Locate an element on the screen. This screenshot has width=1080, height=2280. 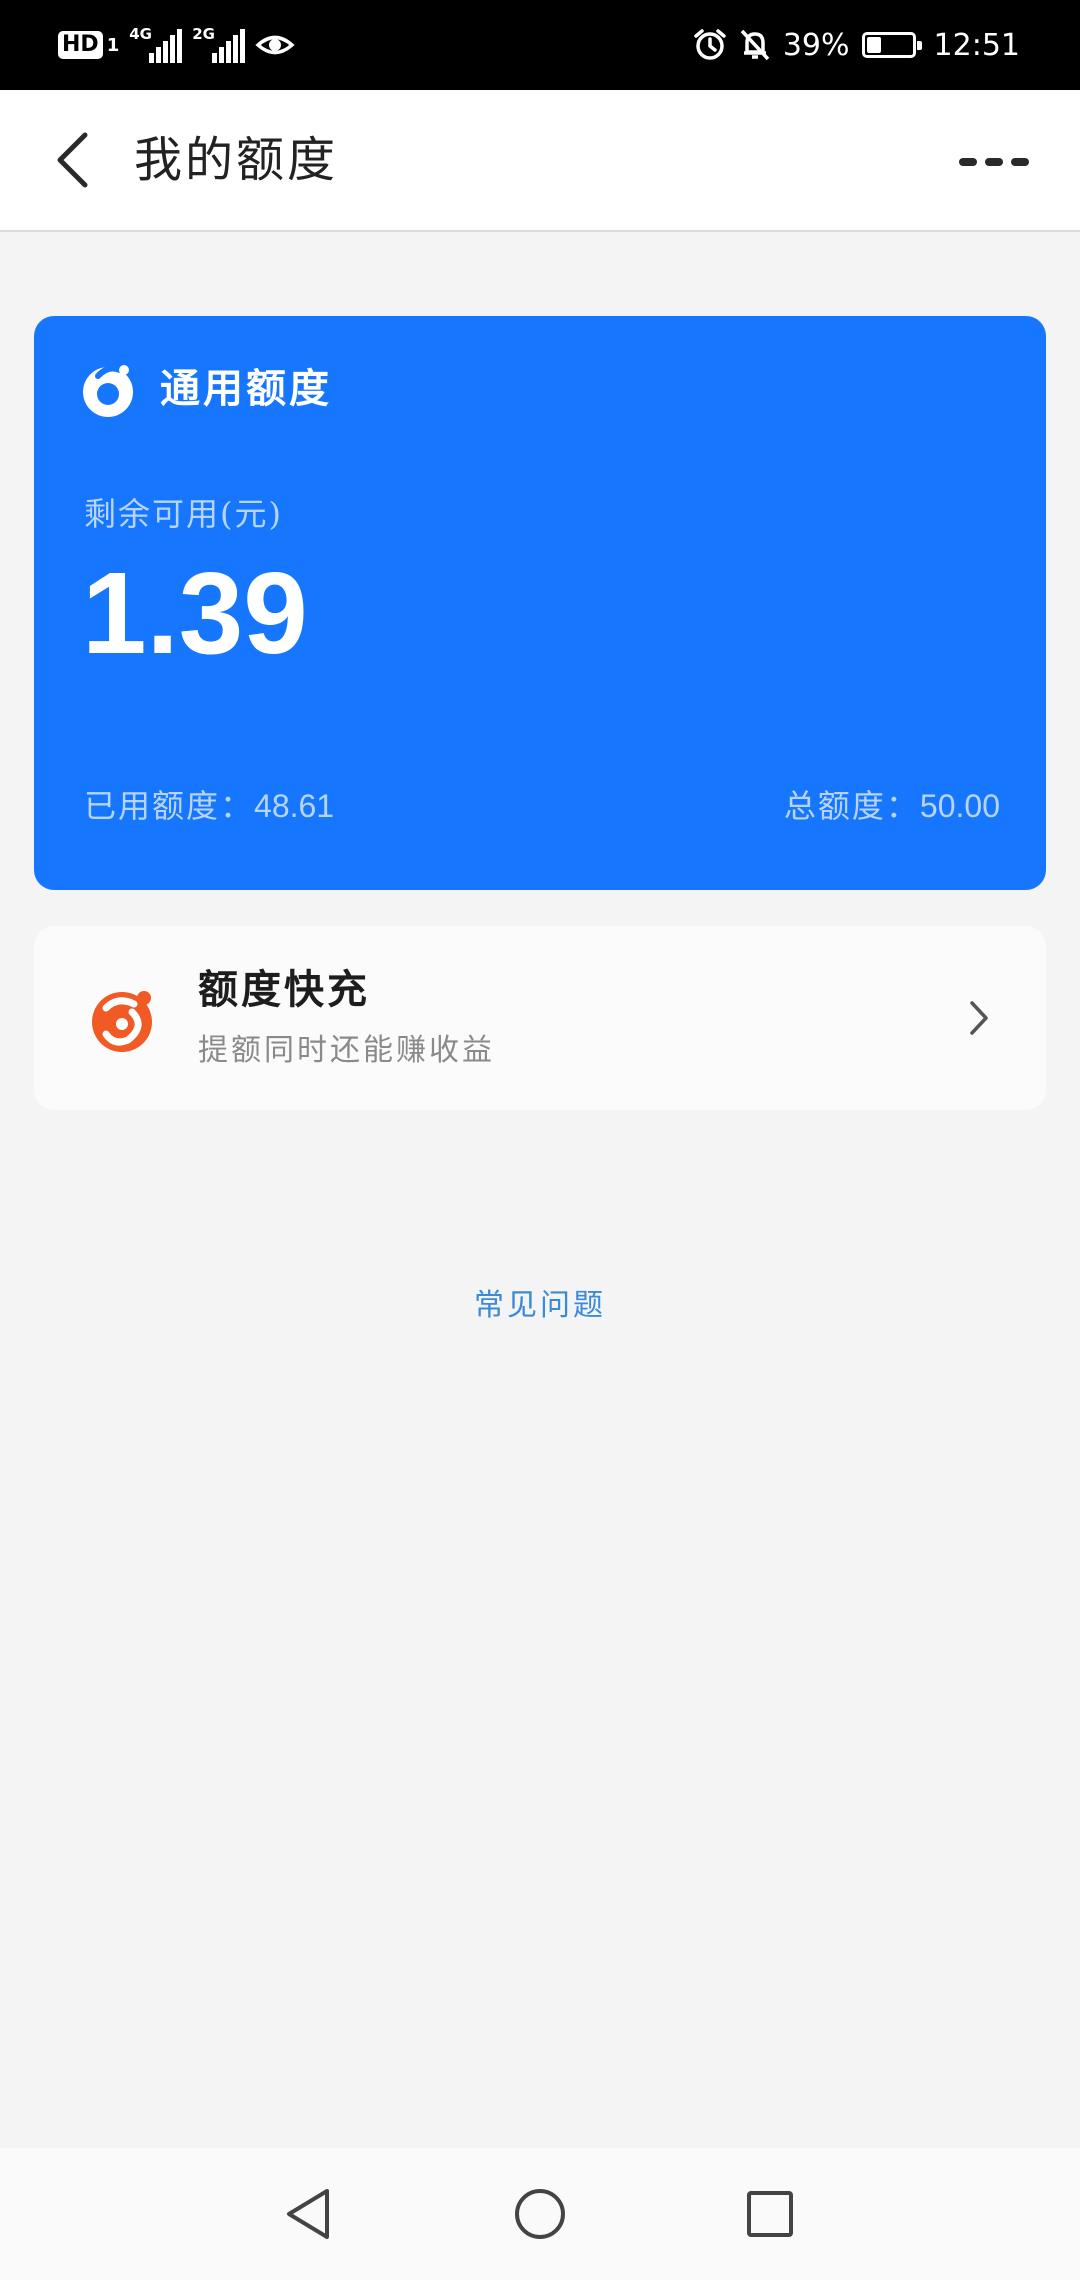
signal-4g-icon: 4G is located at coordinates (156, 44).